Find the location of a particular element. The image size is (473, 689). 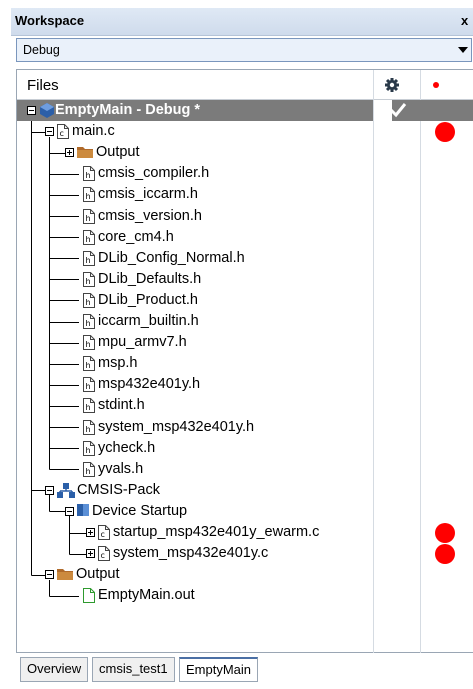

out-file-icon is located at coordinates (89, 596).